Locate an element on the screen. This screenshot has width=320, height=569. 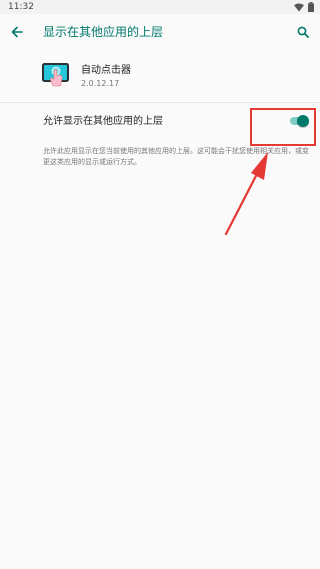
app-header: 自动点击器 2.0.12.17 is located at coordinates (160, 75).